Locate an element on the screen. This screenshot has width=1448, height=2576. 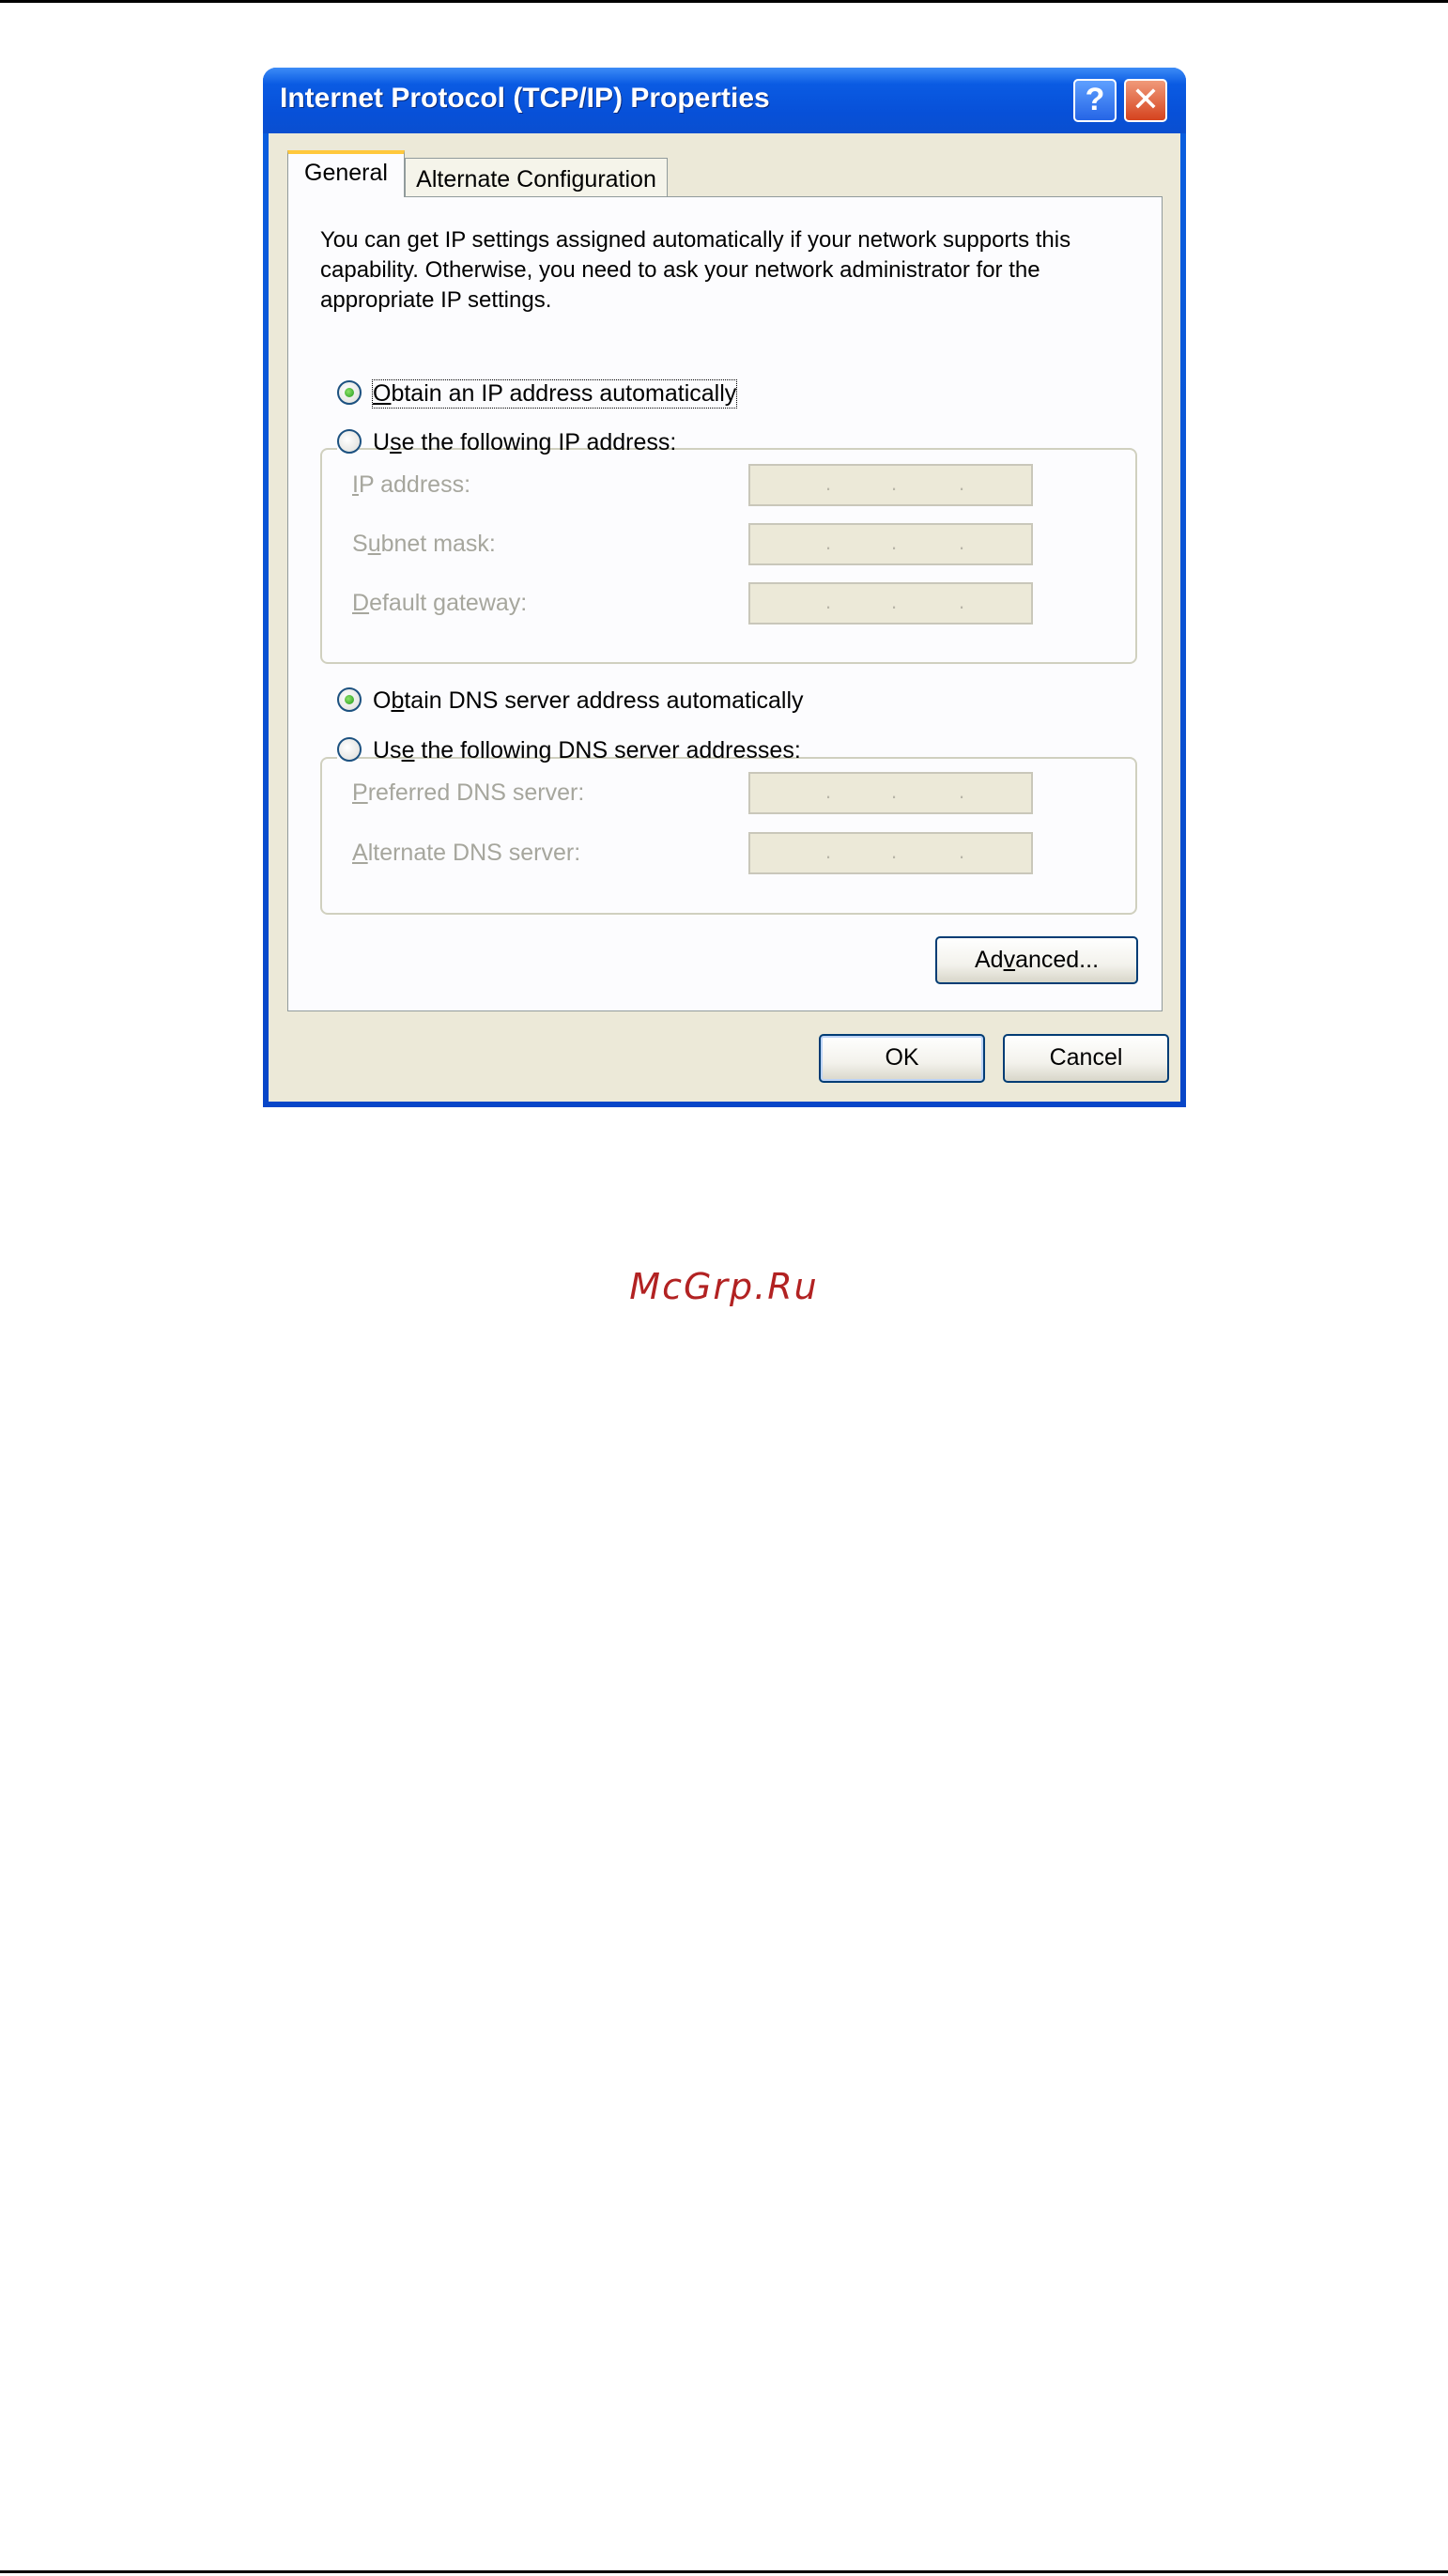
help-button: ? is located at coordinates (1095, 100).